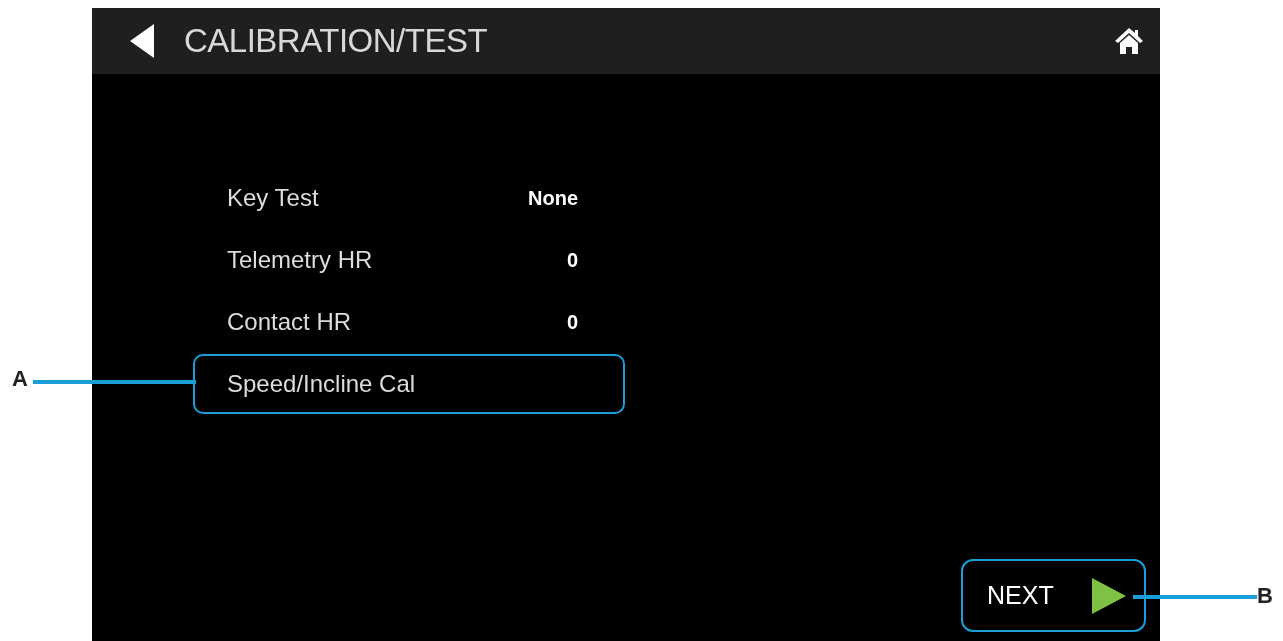 The height and width of the screenshot is (641, 1283). I want to click on back-icon, so click(142, 41).